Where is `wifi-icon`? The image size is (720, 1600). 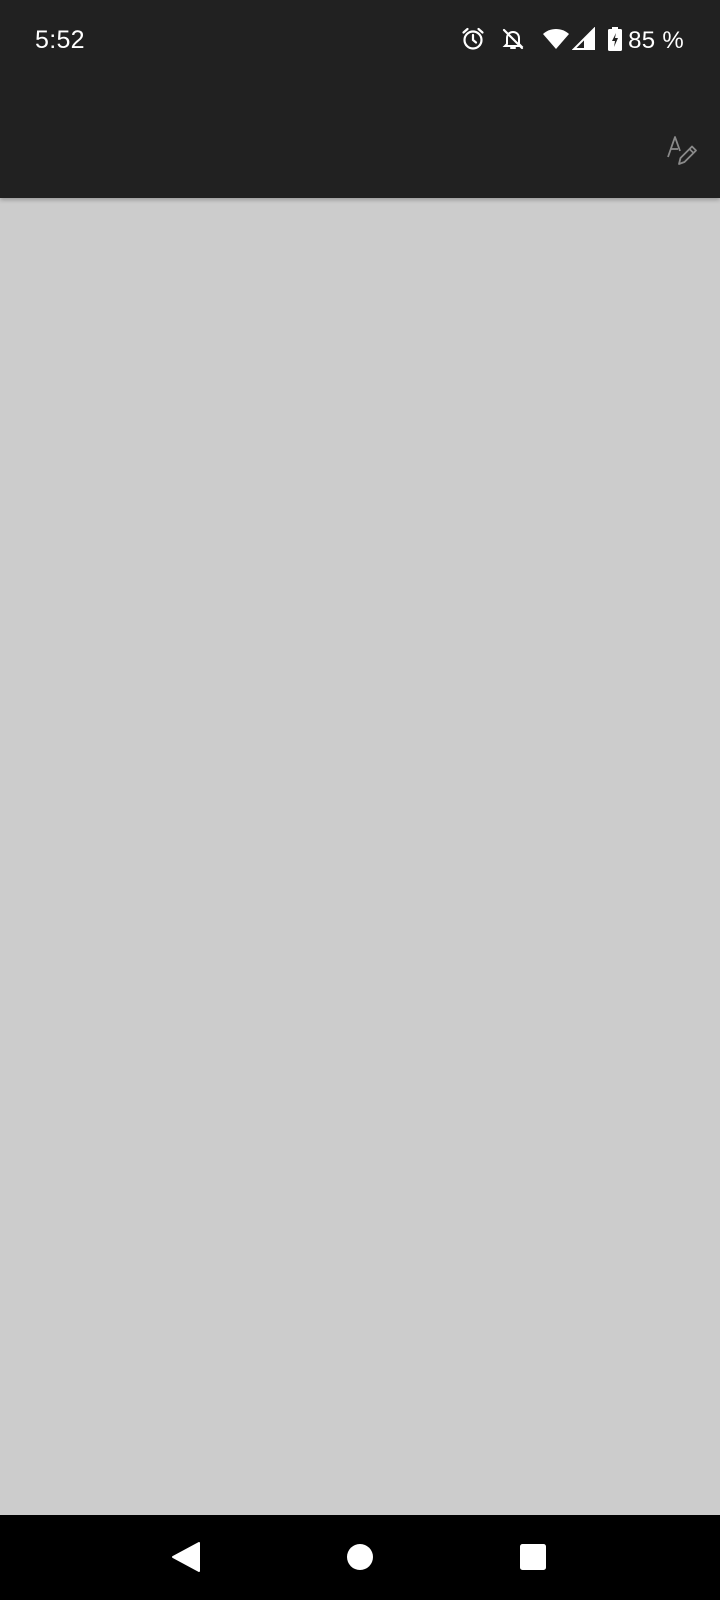 wifi-icon is located at coordinates (556, 41).